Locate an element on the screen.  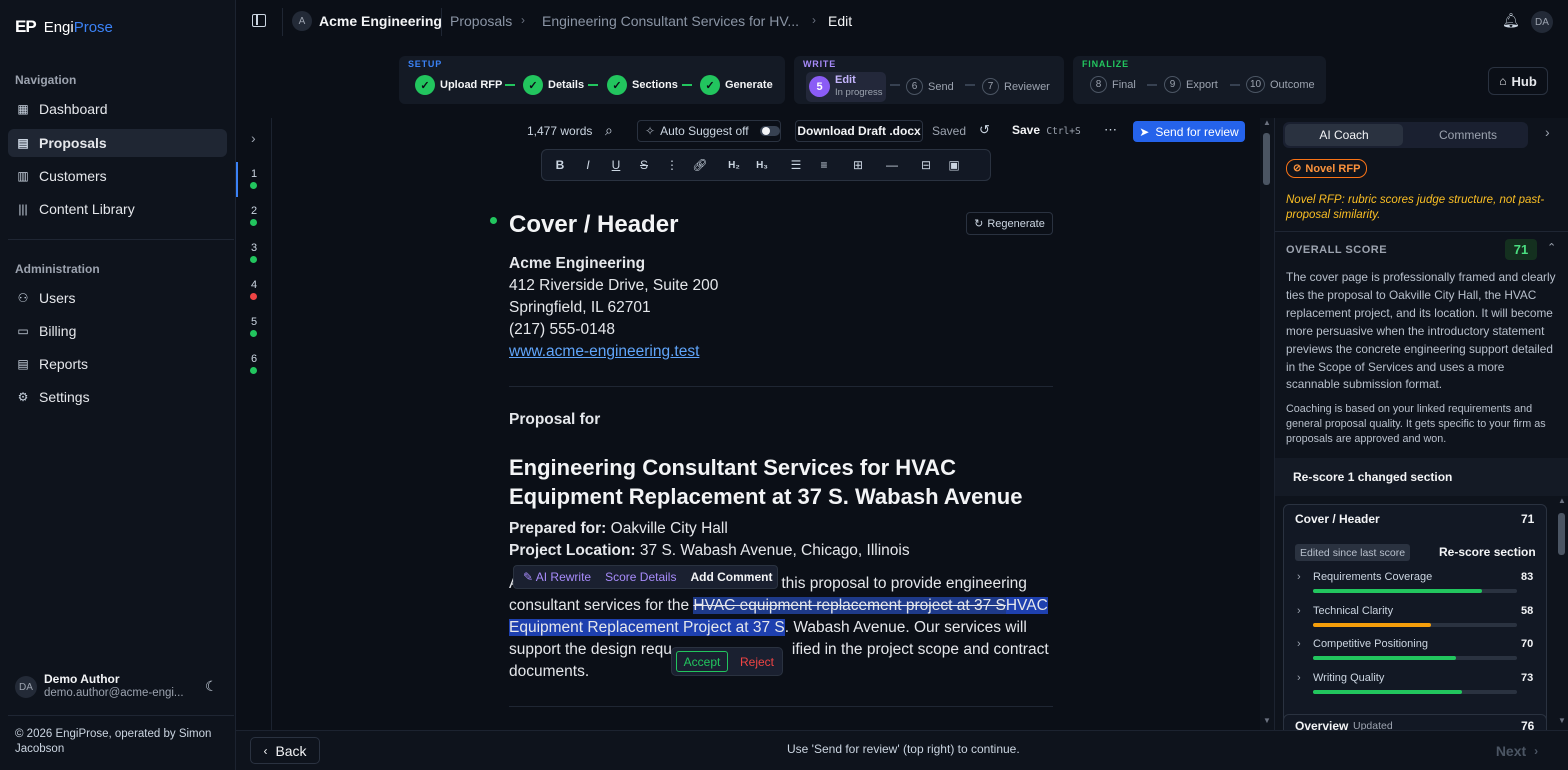
search-icon: ⌕ is located at coordinates (609, 130).